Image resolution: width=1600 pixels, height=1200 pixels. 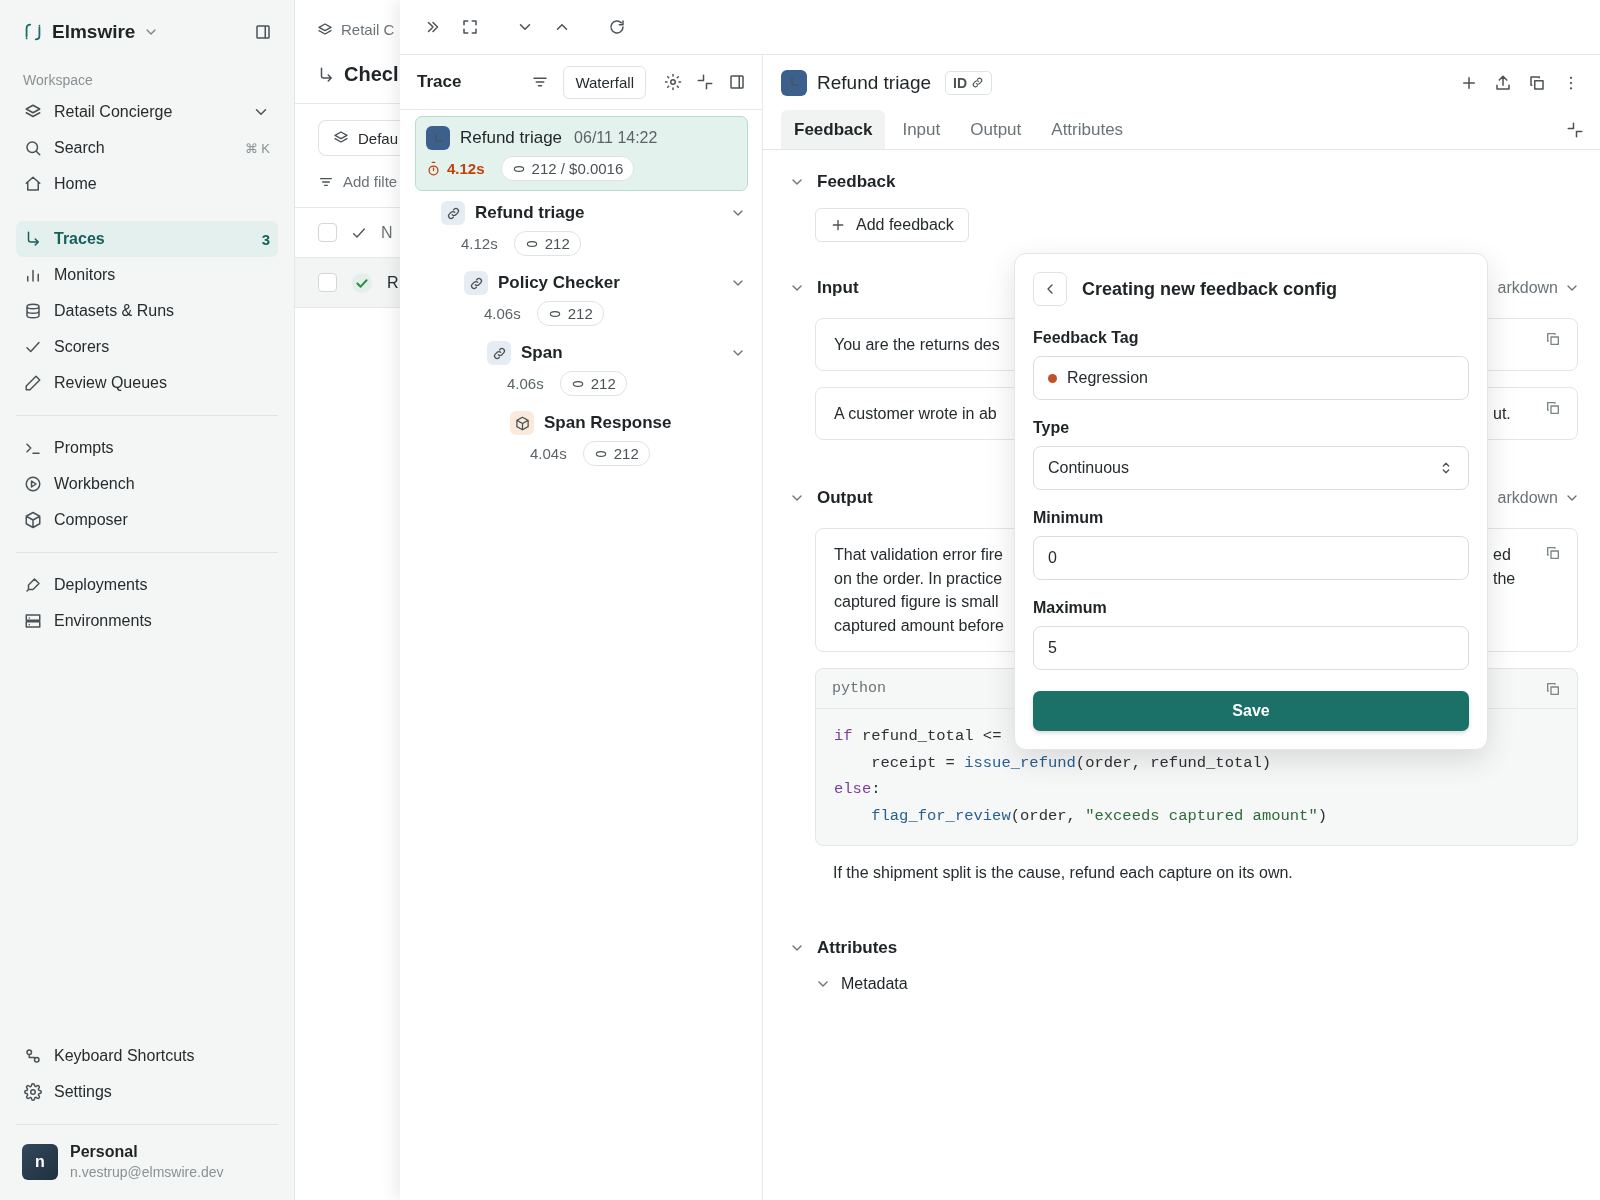 What do you see at coordinates (368, 29) in the screenshot?
I see `breadcrumb: Retail C` at bounding box center [368, 29].